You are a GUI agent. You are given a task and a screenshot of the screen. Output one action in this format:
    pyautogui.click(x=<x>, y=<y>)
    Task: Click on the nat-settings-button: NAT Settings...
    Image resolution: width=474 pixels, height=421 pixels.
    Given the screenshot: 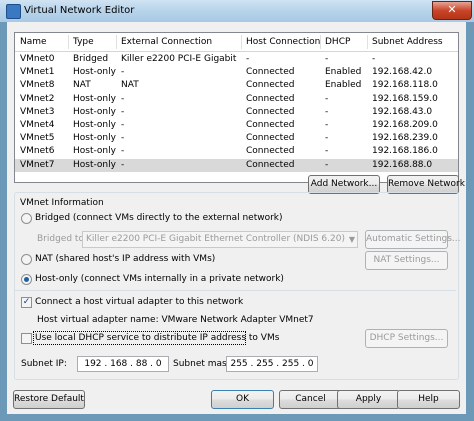 What is the action you would take?
    pyautogui.click(x=406, y=260)
    